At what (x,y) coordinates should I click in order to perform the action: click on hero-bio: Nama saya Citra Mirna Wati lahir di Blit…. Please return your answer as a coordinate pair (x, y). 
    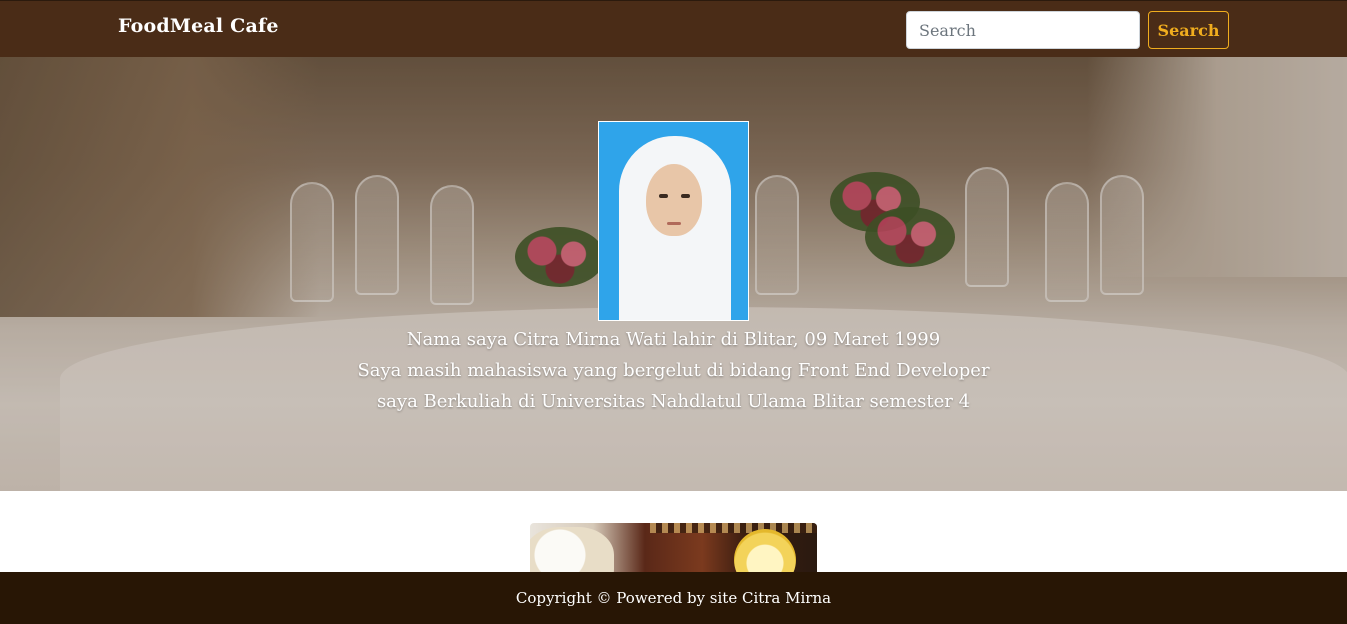
    Looking at the image, I should click on (673, 370).